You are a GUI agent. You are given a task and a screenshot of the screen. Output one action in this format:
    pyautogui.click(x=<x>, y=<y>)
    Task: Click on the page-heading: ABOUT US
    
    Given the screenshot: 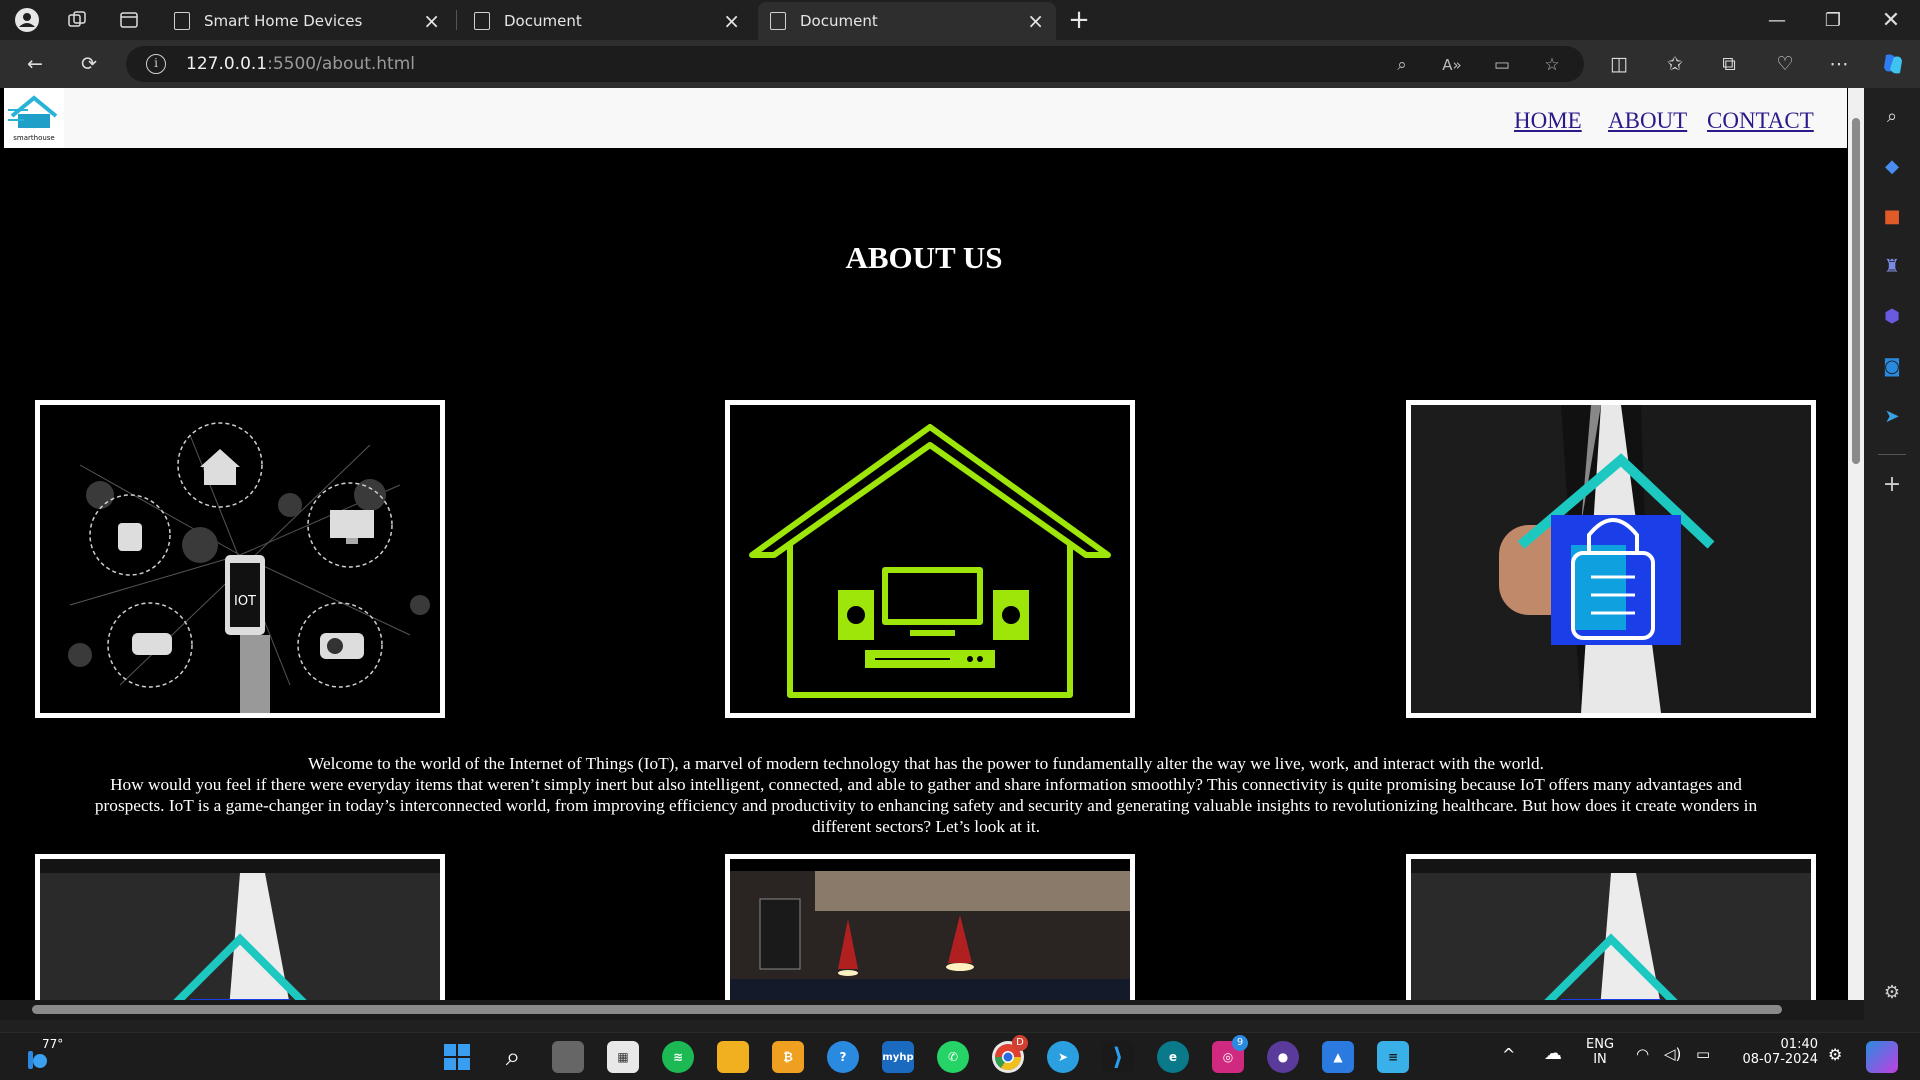 What is the action you would take?
    pyautogui.click(x=924, y=257)
    